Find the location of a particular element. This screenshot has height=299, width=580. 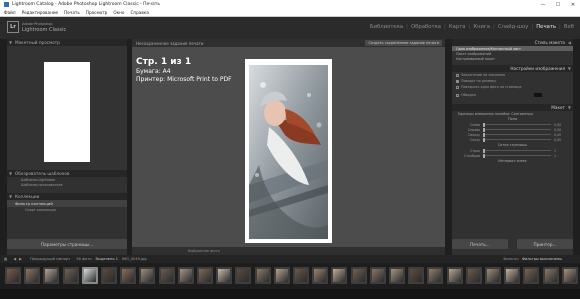

nav-forward-icon: ▶ is located at coordinates (20, 259).